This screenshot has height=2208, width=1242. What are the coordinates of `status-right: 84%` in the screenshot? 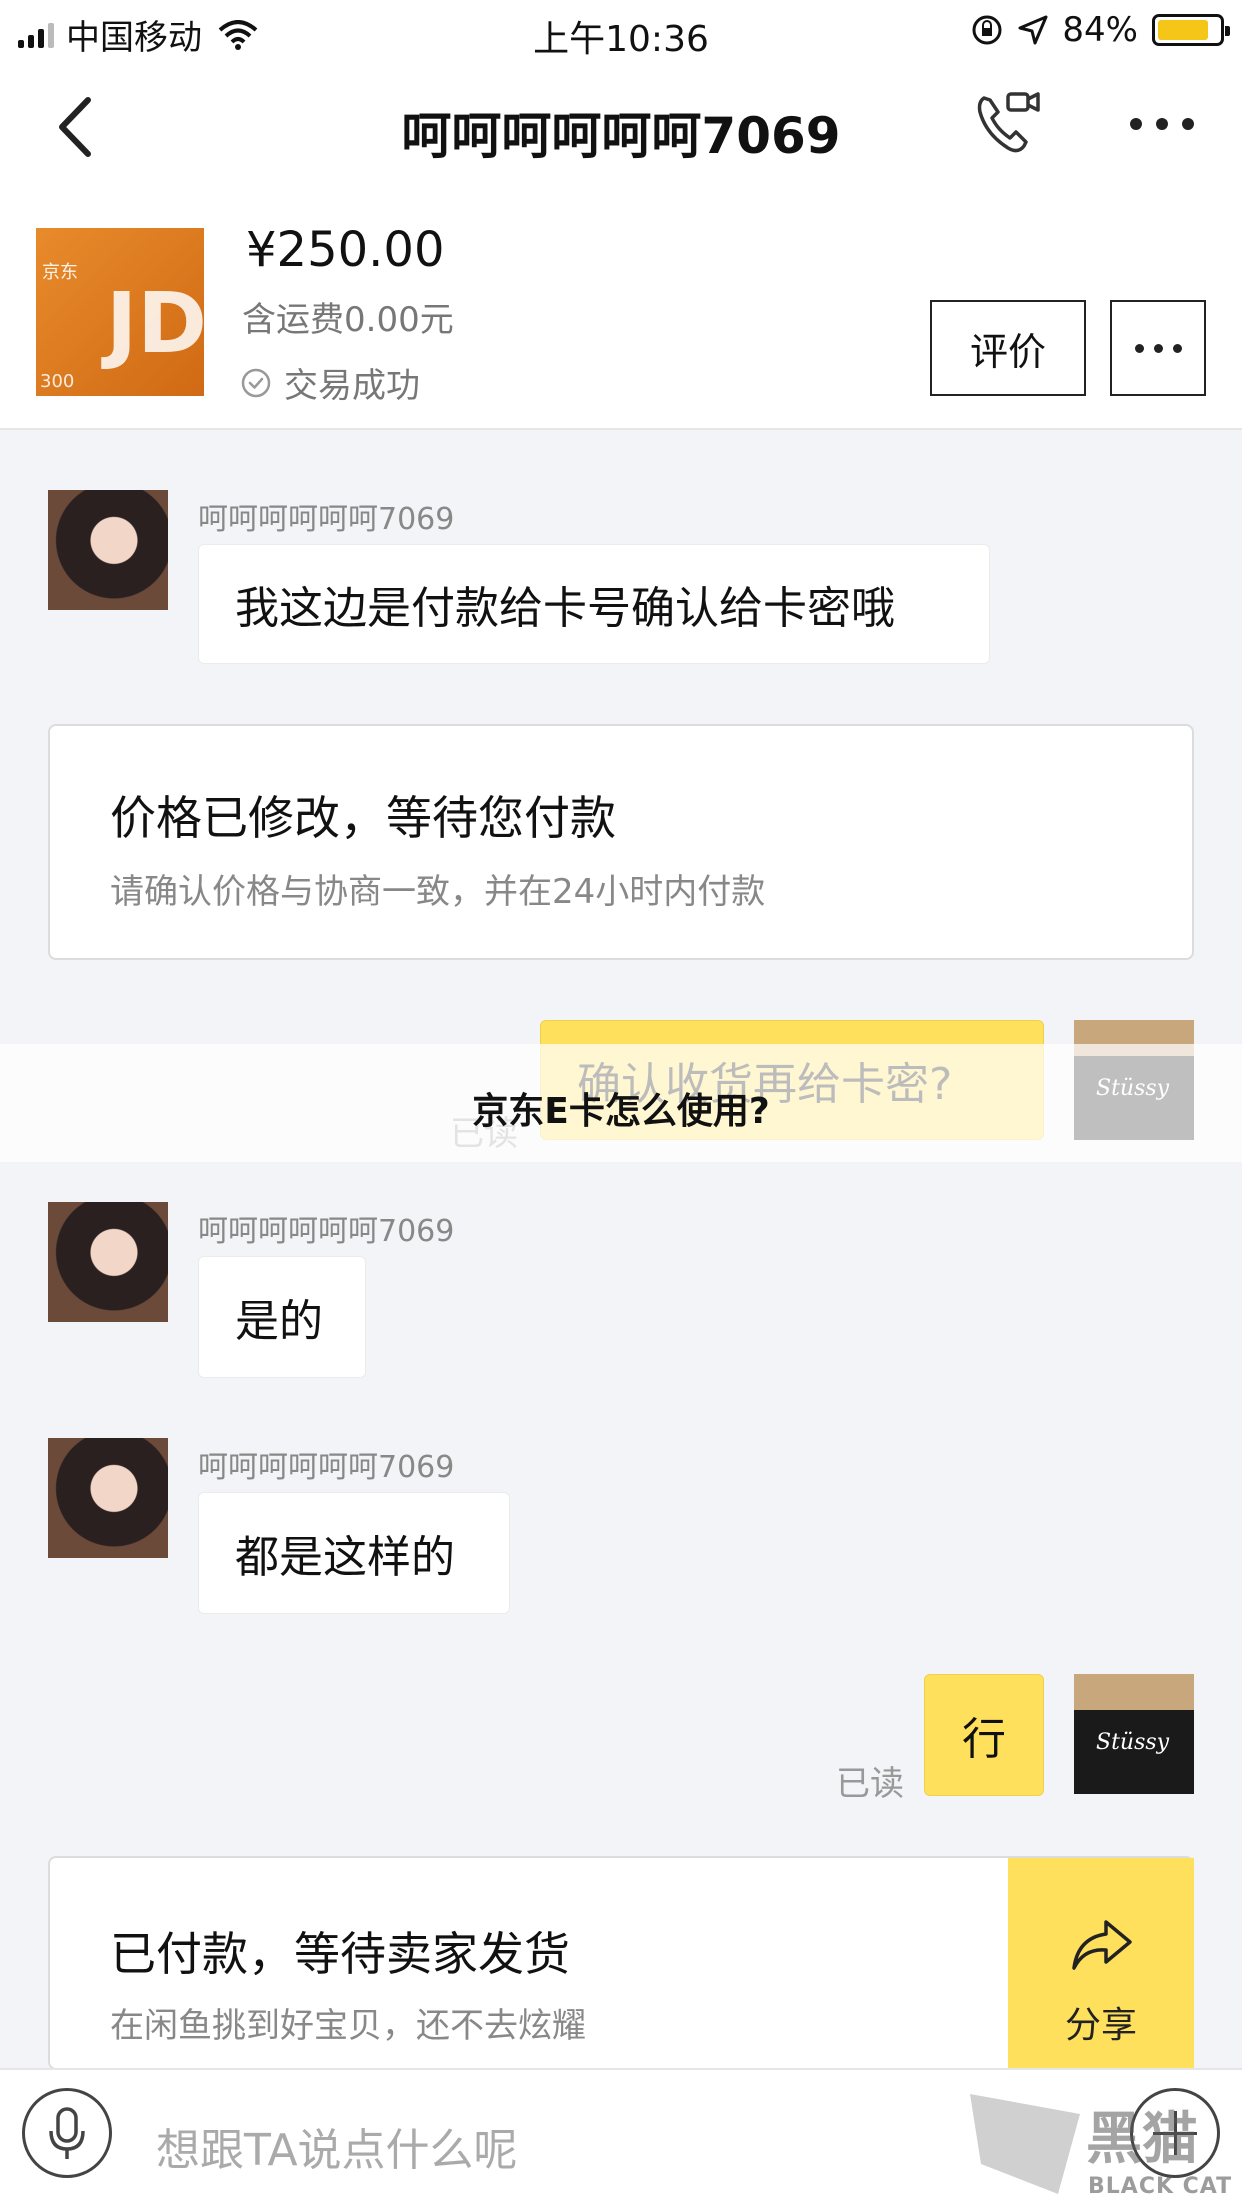 It's located at (1100, 30).